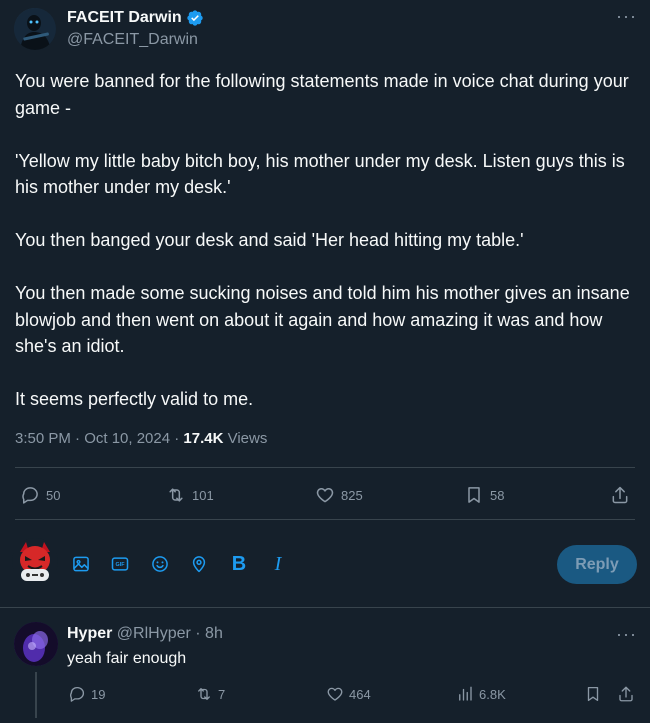 This screenshot has width=650, height=723. What do you see at coordinates (167, 633) in the screenshot?
I see `reply-handle-time: @RlHyper · 8h` at bounding box center [167, 633].